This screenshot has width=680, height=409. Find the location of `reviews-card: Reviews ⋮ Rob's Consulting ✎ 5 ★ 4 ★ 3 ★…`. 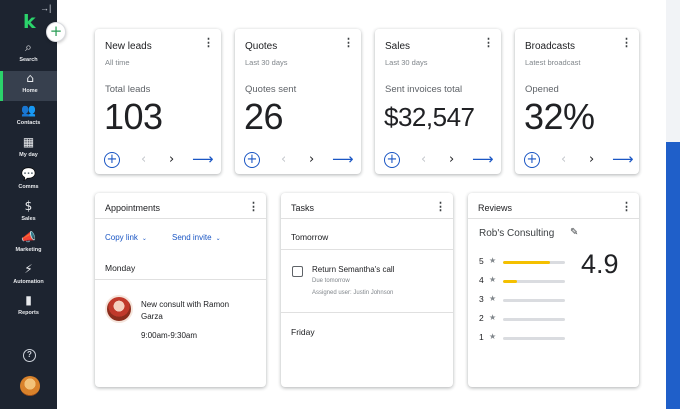

reviews-card: Reviews ⋮ Rob's Consulting ✎ 5 ★ 4 ★ 3 ★… is located at coordinates (553, 290).